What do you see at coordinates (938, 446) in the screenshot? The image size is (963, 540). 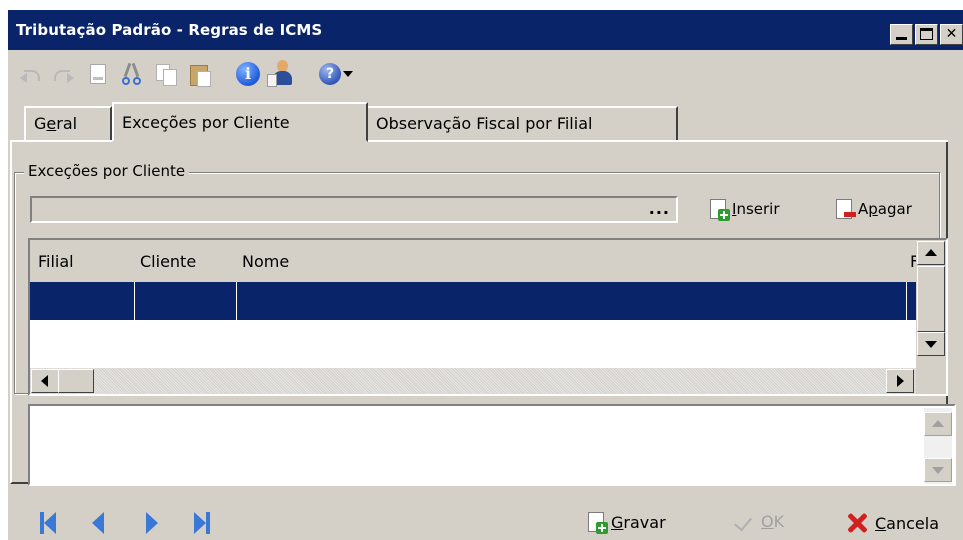 I see `memo-scrollbar` at bounding box center [938, 446].